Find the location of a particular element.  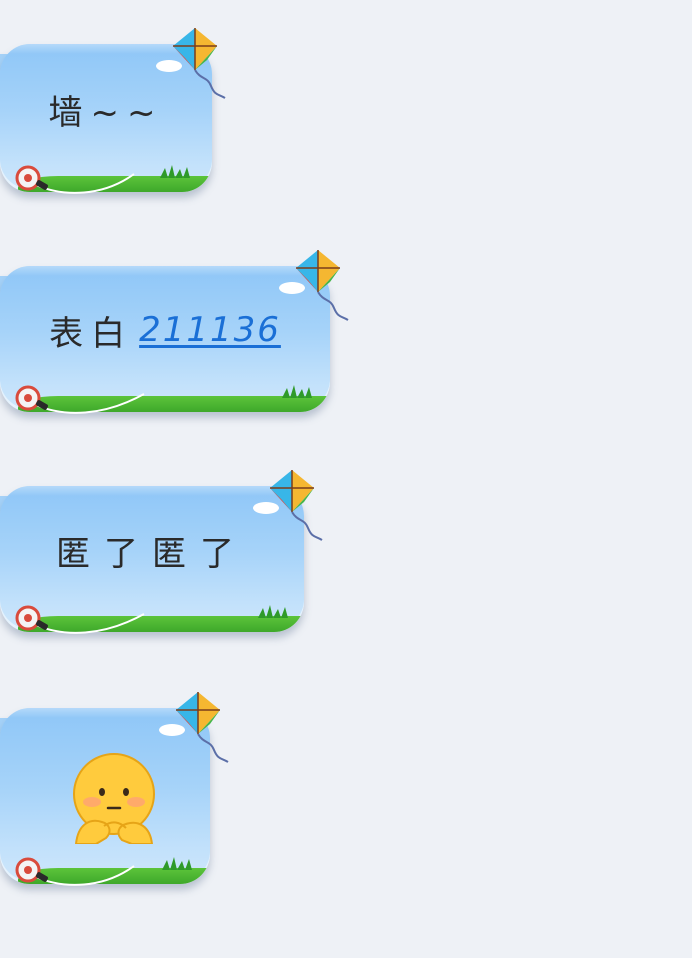

chat-bubble-3: 匿了匿了 is located at coordinates (170, 558).